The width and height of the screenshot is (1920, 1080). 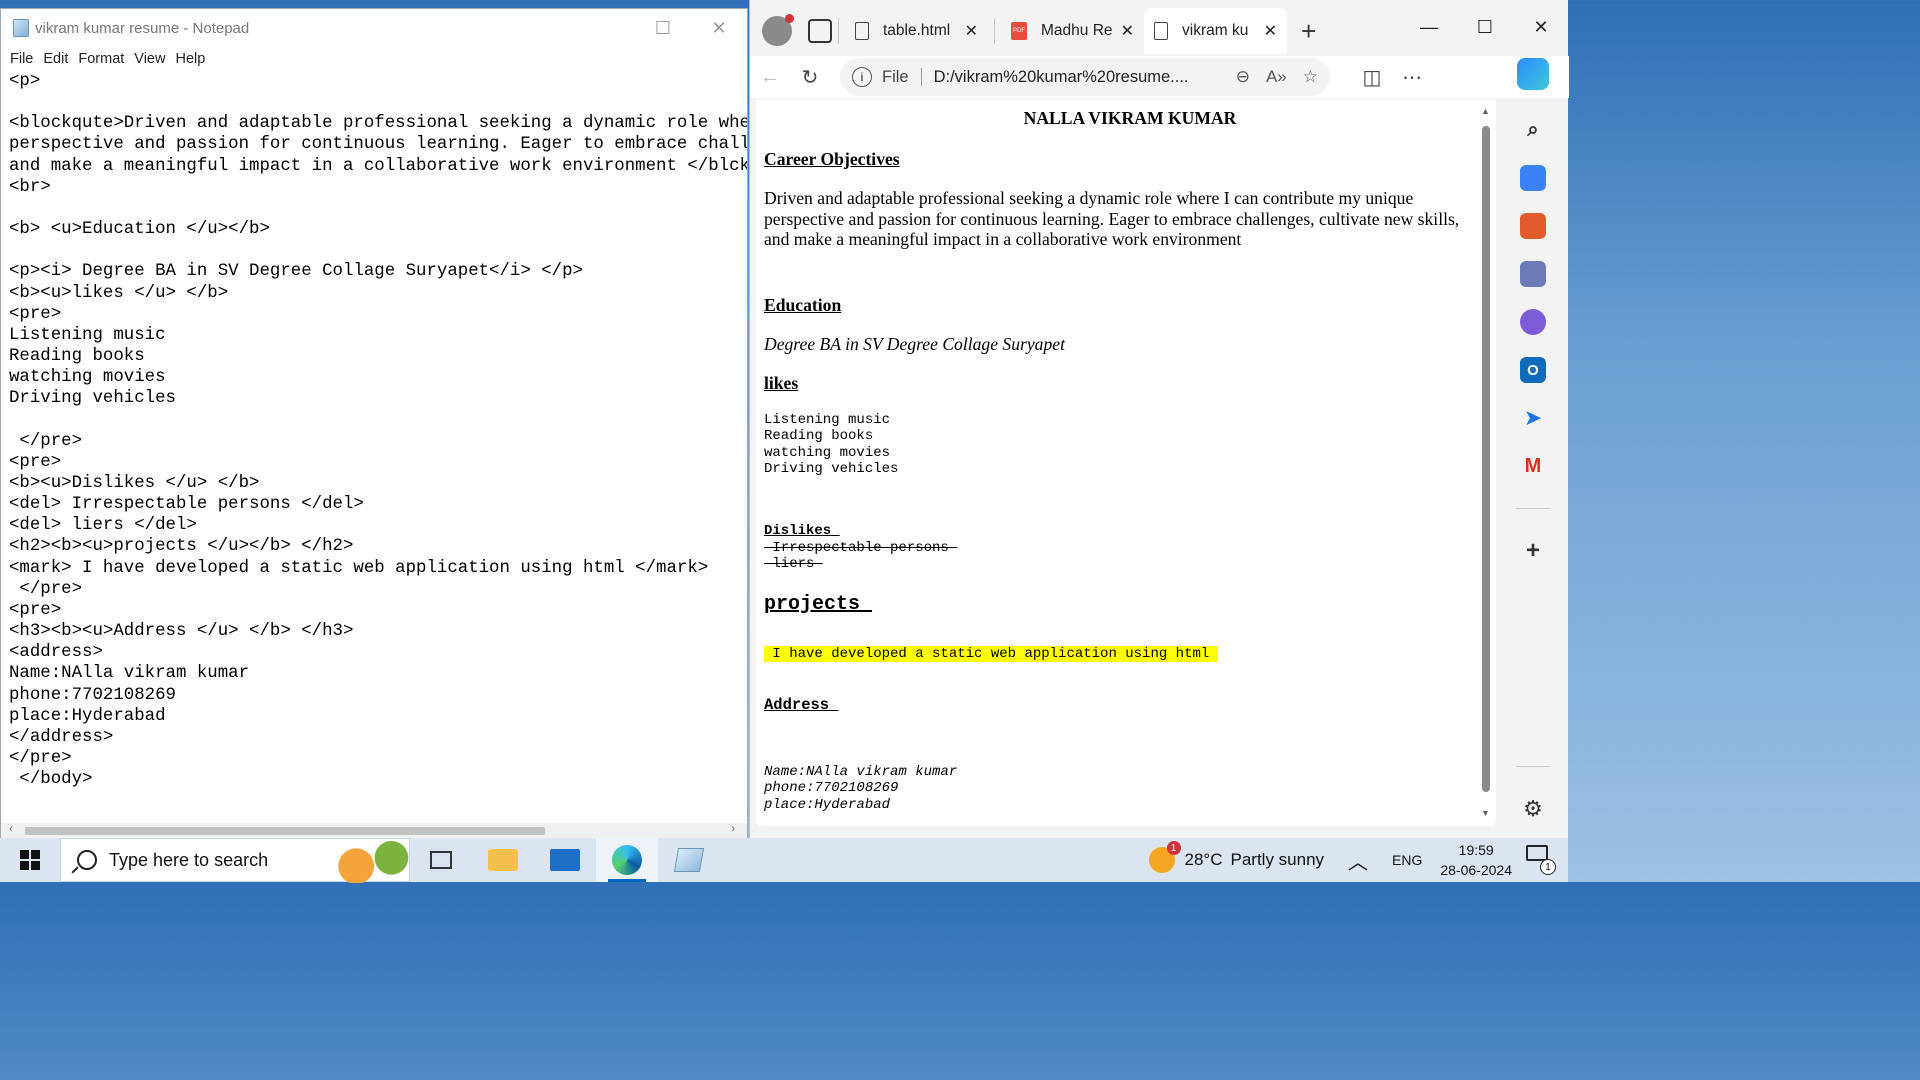 What do you see at coordinates (149, 59) in the screenshot?
I see `menu-view: View` at bounding box center [149, 59].